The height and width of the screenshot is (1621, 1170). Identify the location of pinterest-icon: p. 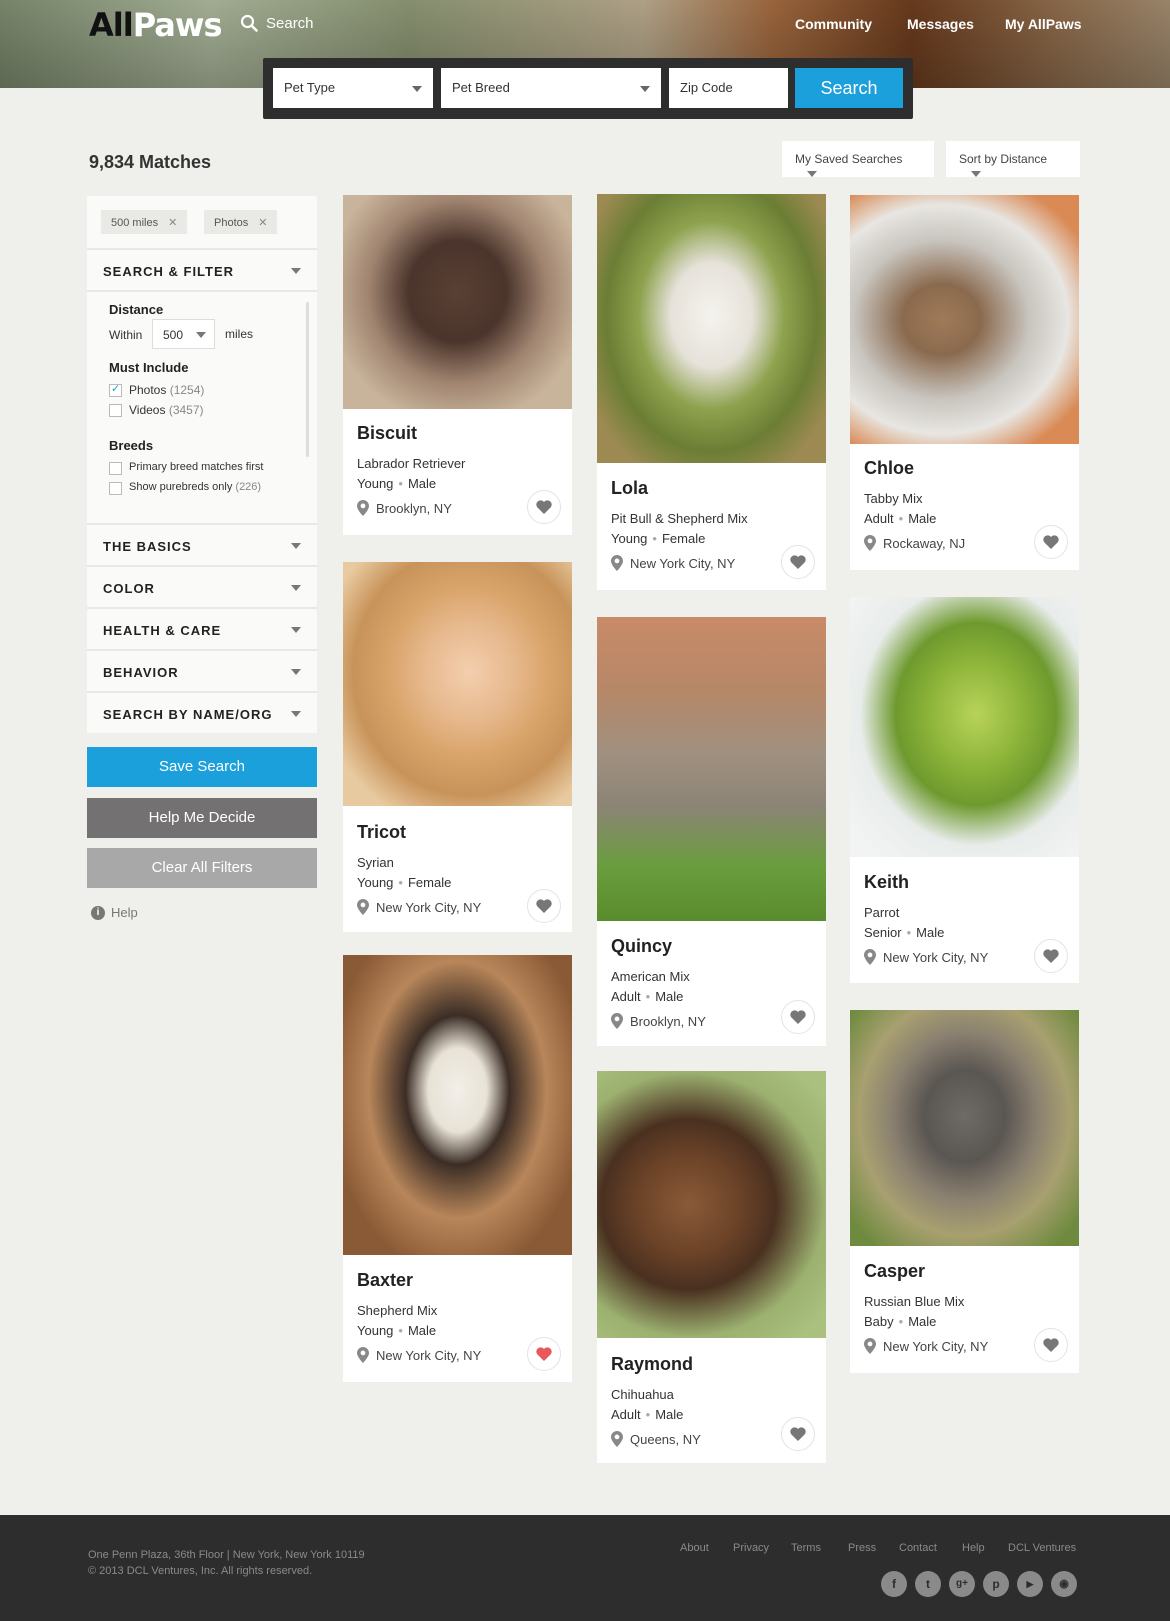
(996, 1584).